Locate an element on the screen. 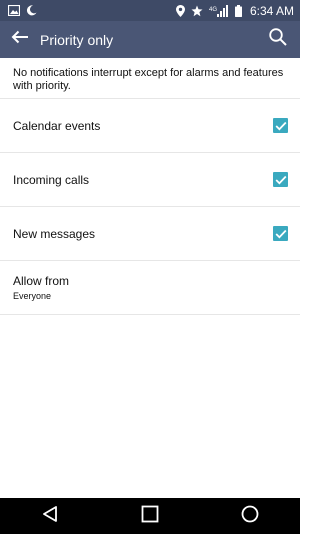 This screenshot has height=534, width=320. svg-text: 4G is located at coordinates (213, 10).